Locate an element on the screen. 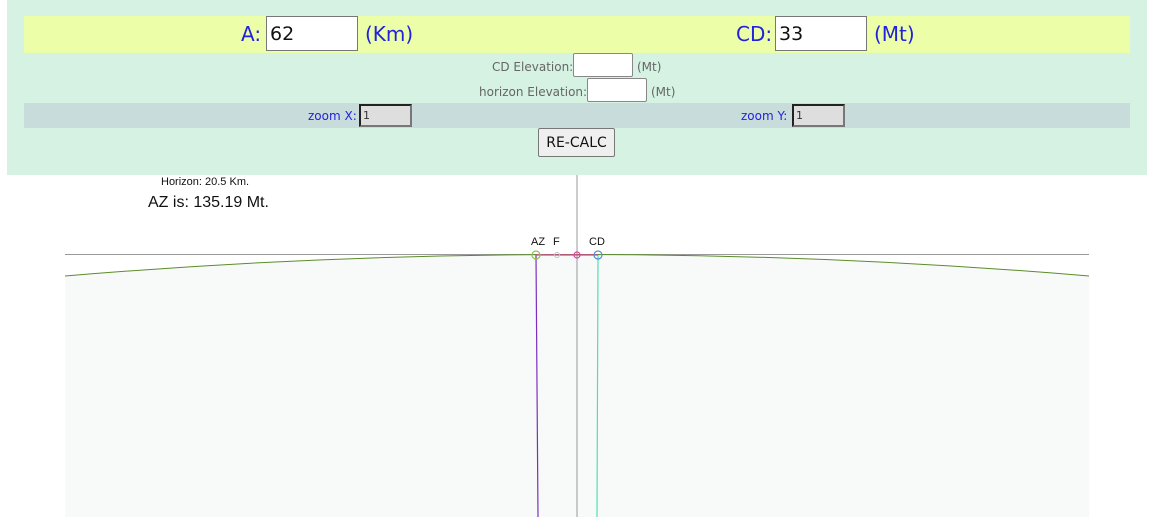  cd-elevation-input is located at coordinates (603, 65).